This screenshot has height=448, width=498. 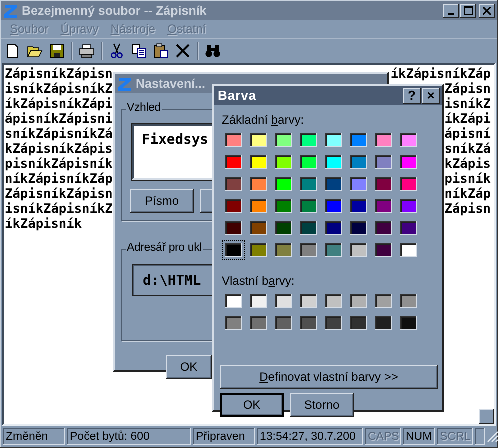 What do you see at coordinates (322, 405) in the screenshot?
I see `cancel-button: Storno` at bounding box center [322, 405].